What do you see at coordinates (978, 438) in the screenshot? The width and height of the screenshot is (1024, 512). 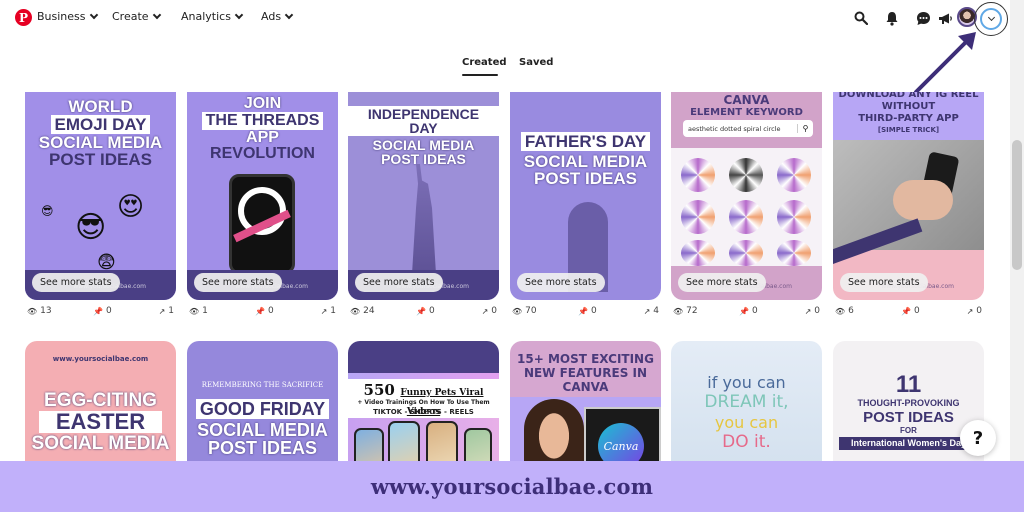 I see `help-button: ?` at bounding box center [978, 438].